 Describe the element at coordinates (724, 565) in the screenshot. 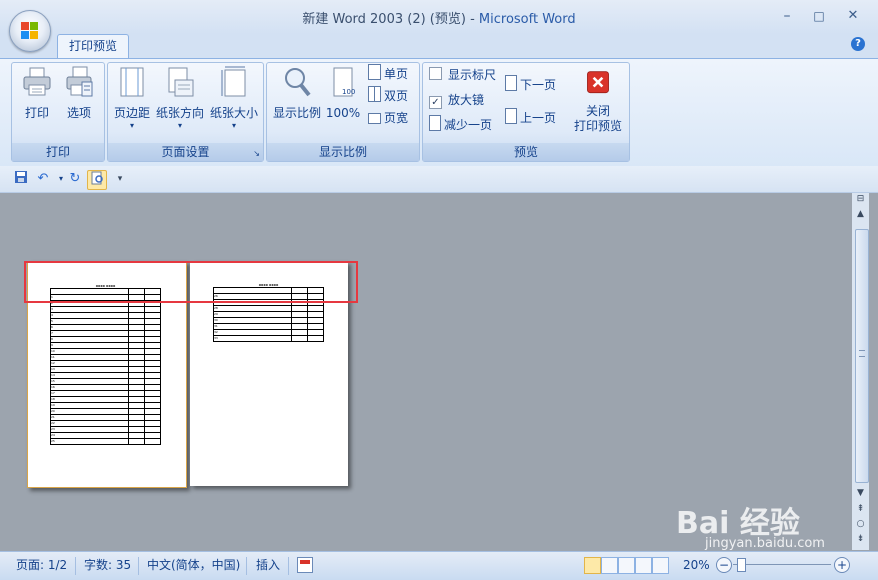

I see `zoom-out-icon: −` at that location.